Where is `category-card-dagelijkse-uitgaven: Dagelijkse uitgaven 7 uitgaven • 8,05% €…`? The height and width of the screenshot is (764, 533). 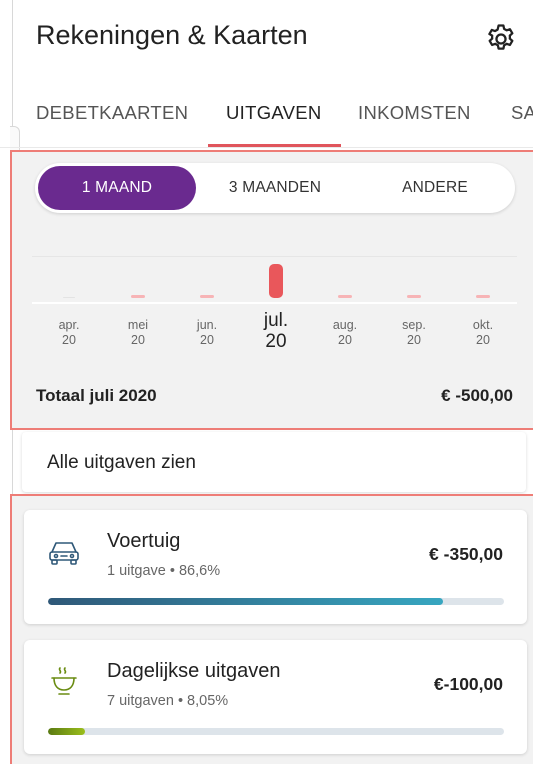 category-card-dagelijkse-uitgaven: Dagelijkse uitgaven 7 uitgaven • 8,05% €… is located at coordinates (275, 697).